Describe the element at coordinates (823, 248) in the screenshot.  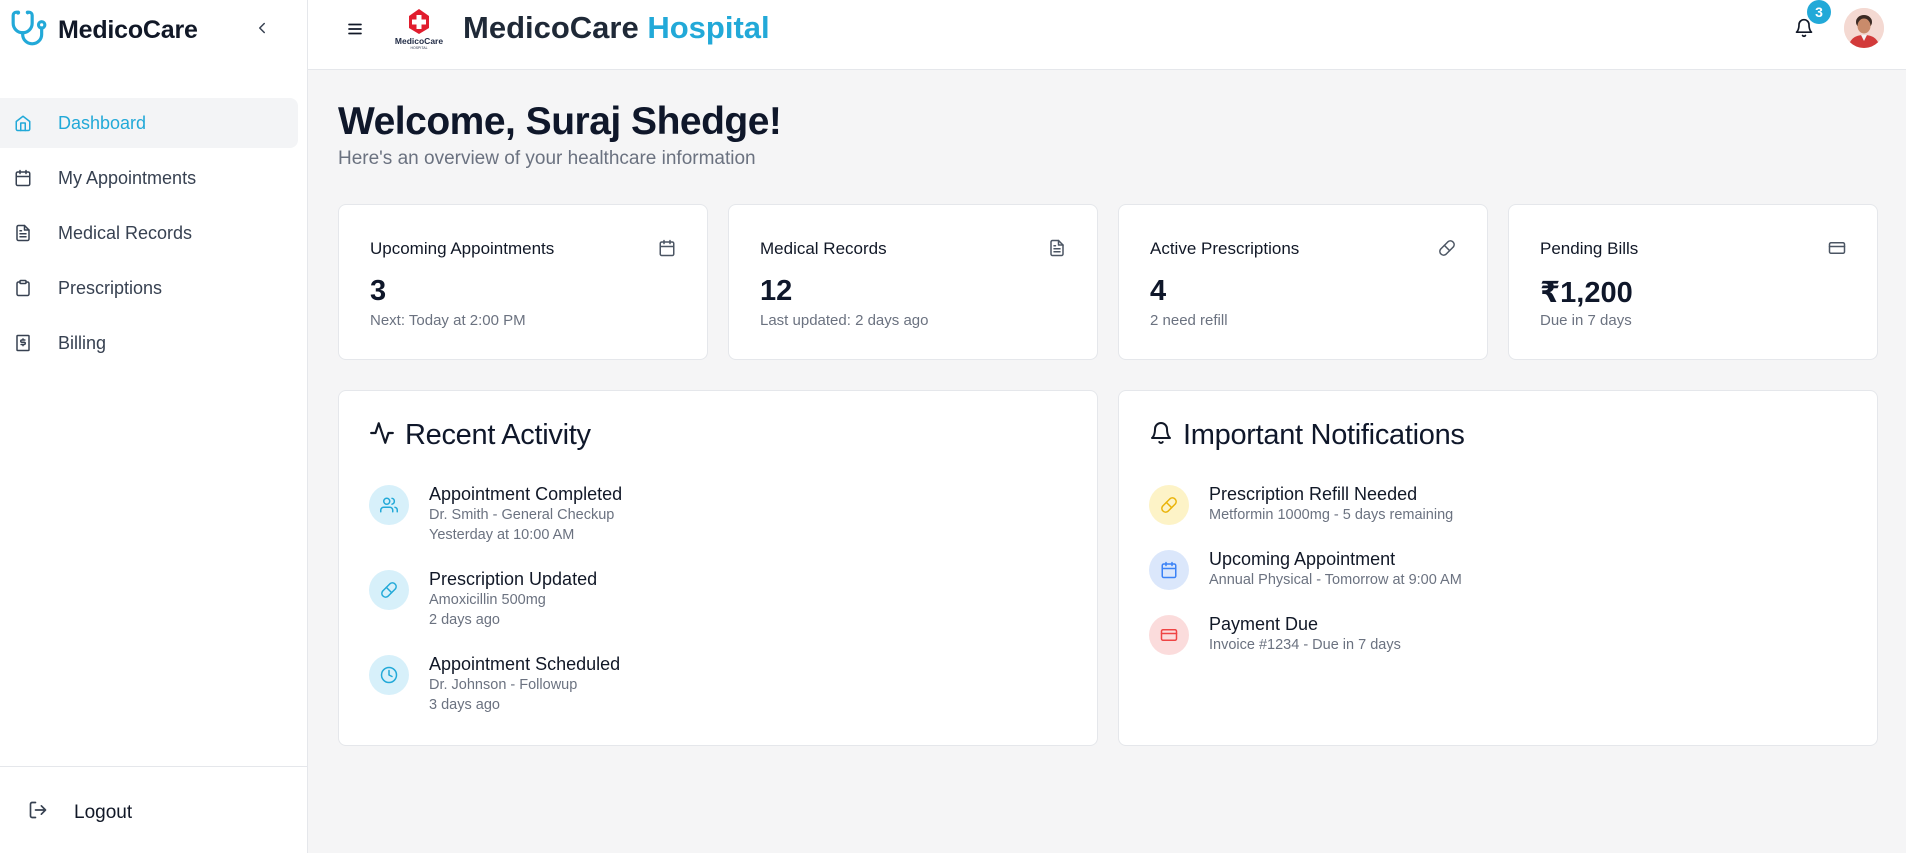
I see `stat-title: Medical Records` at that location.